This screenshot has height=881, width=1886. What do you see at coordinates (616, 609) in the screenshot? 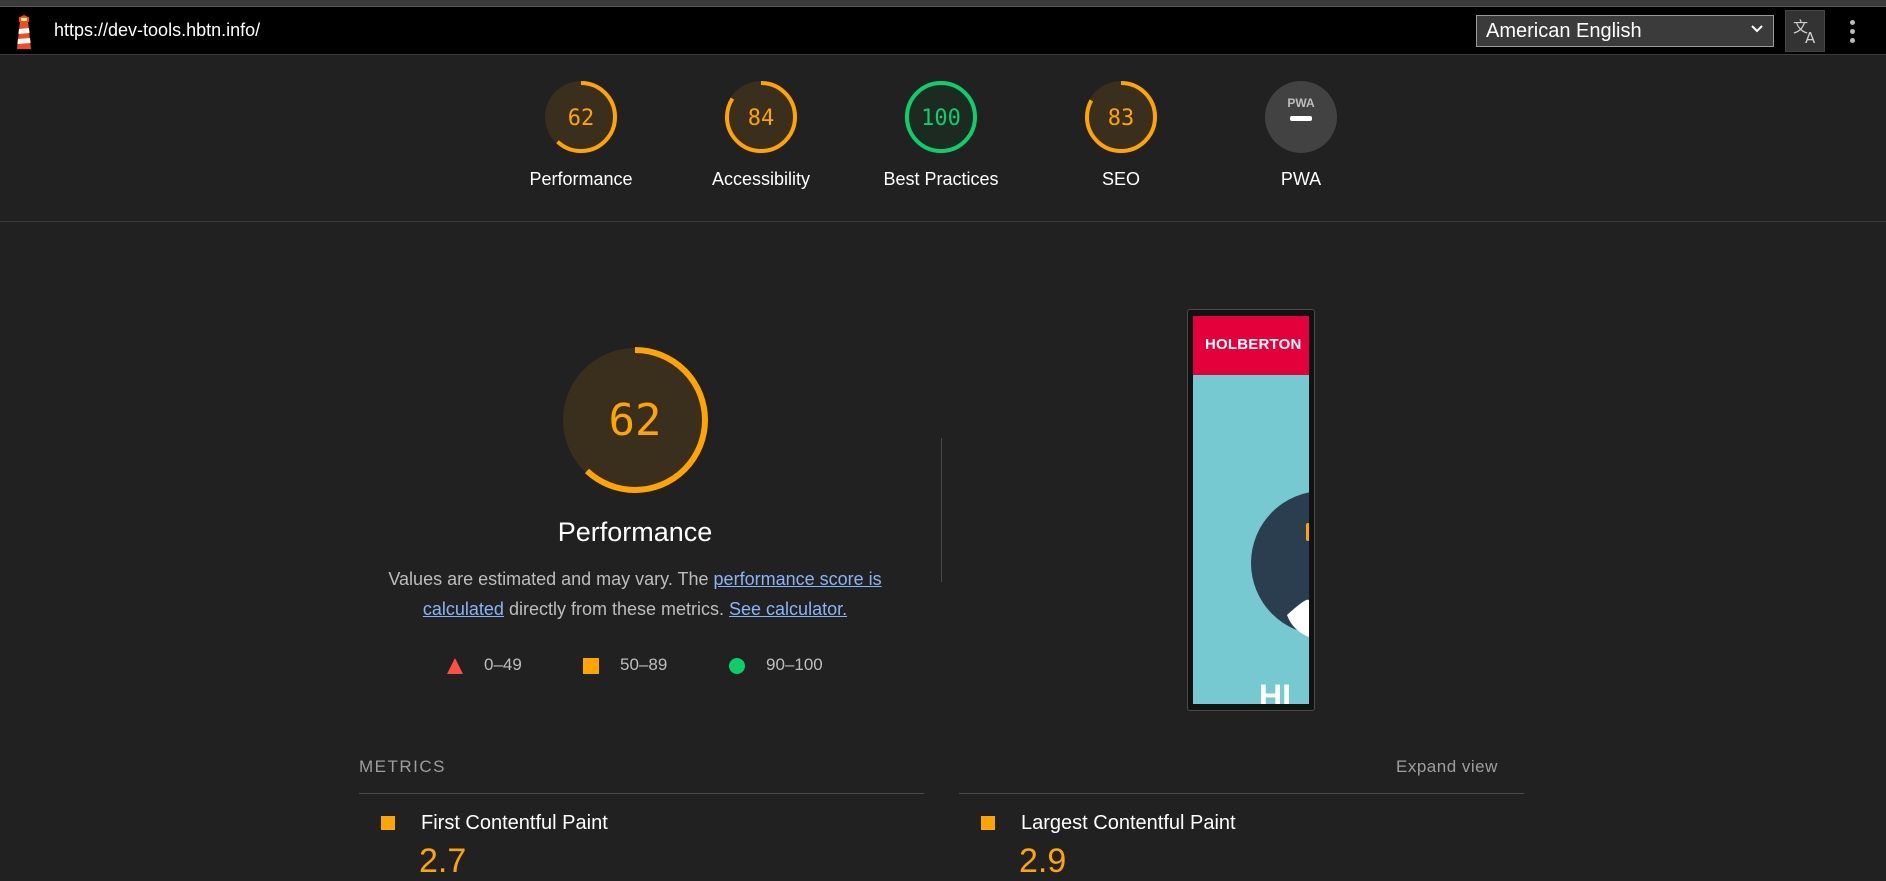
I see `desc-mid: directly from these metrics.` at bounding box center [616, 609].